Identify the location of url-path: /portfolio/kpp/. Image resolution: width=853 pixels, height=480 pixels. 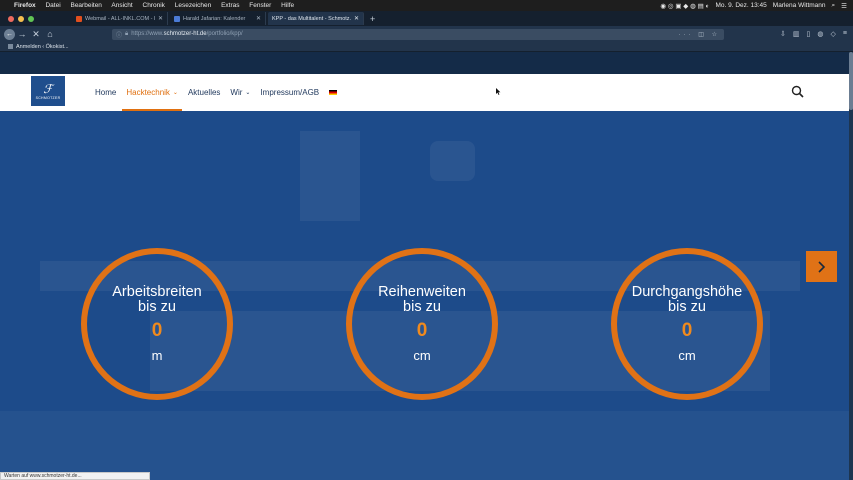
(224, 34).